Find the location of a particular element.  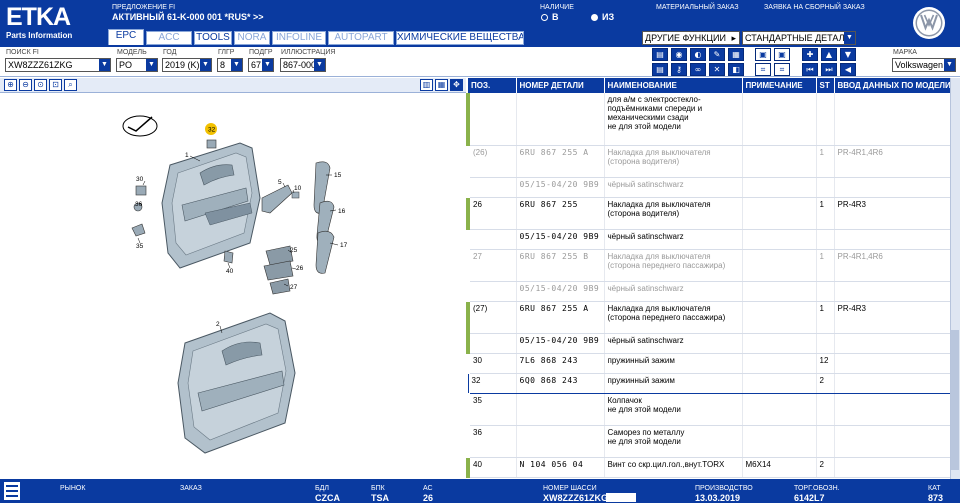

scrollbar-thumb is located at coordinates (955, 400).